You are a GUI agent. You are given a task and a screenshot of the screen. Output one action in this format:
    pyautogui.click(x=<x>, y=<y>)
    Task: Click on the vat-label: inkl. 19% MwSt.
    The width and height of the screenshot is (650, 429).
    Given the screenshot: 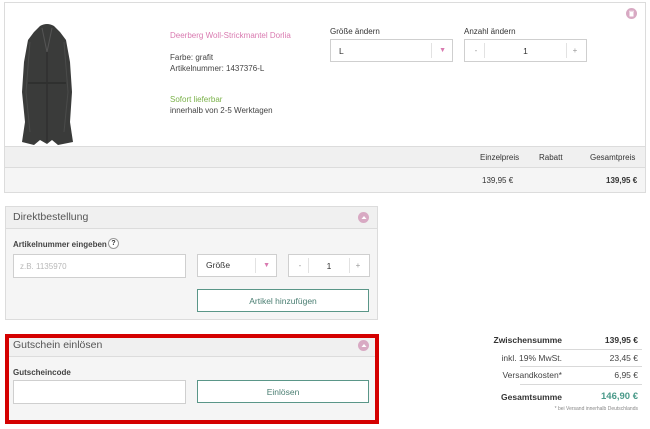 What is the action you would take?
    pyautogui.click(x=531, y=358)
    